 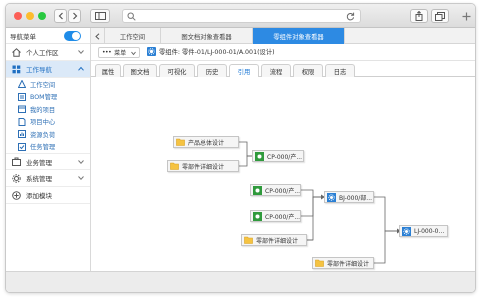 I want to click on status-bar, so click(x=240, y=281).